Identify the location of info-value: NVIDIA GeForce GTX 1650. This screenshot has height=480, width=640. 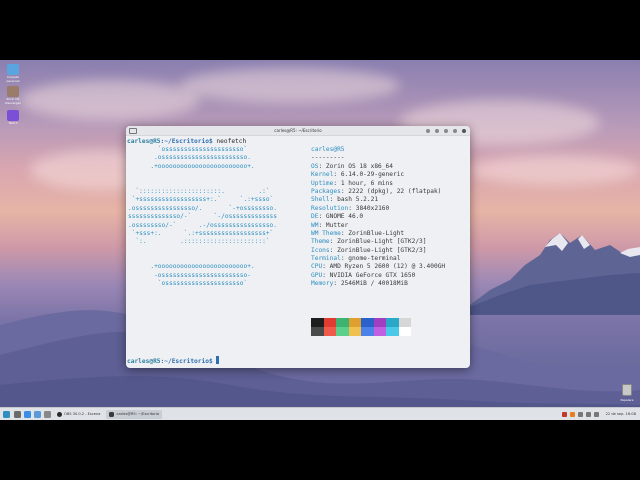
(372, 275).